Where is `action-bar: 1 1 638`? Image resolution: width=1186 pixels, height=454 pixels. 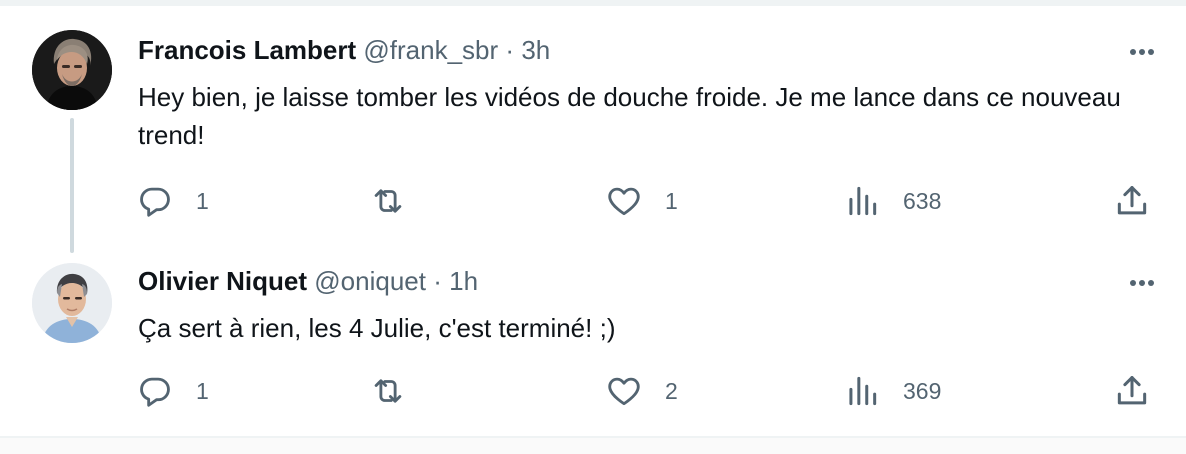
action-bar: 1 1 638 is located at coordinates (651, 201).